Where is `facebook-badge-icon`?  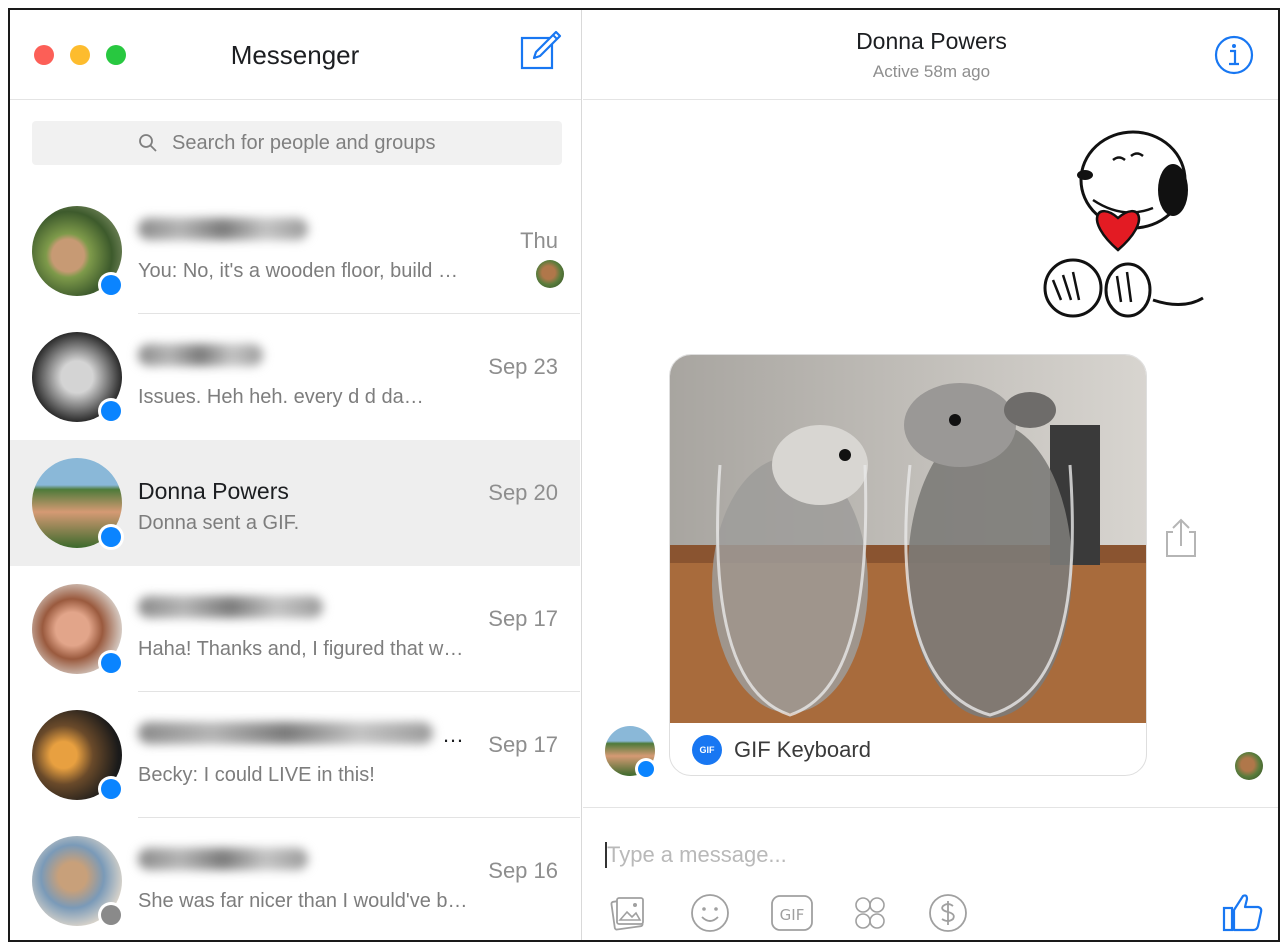 facebook-badge-icon is located at coordinates (111, 915).